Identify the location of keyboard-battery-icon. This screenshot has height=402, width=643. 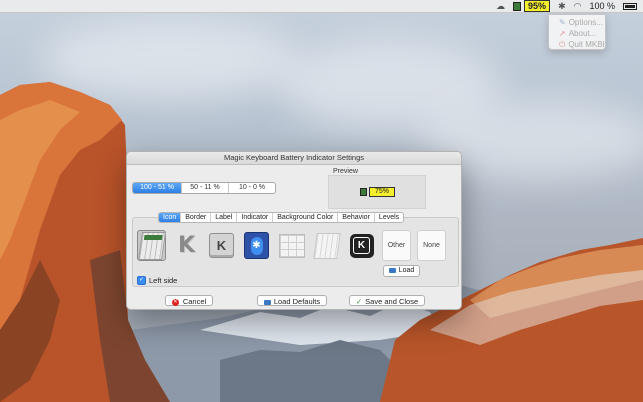
(517, 6).